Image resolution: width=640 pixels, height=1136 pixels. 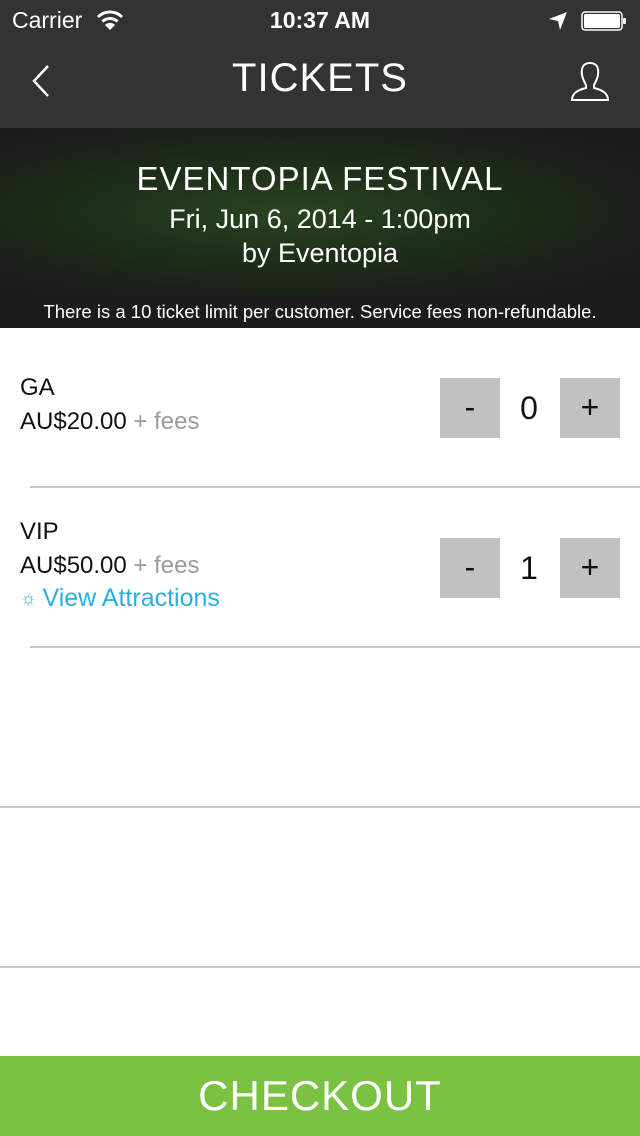 What do you see at coordinates (529, 408) in the screenshot?
I see `quantity-value: 0` at bounding box center [529, 408].